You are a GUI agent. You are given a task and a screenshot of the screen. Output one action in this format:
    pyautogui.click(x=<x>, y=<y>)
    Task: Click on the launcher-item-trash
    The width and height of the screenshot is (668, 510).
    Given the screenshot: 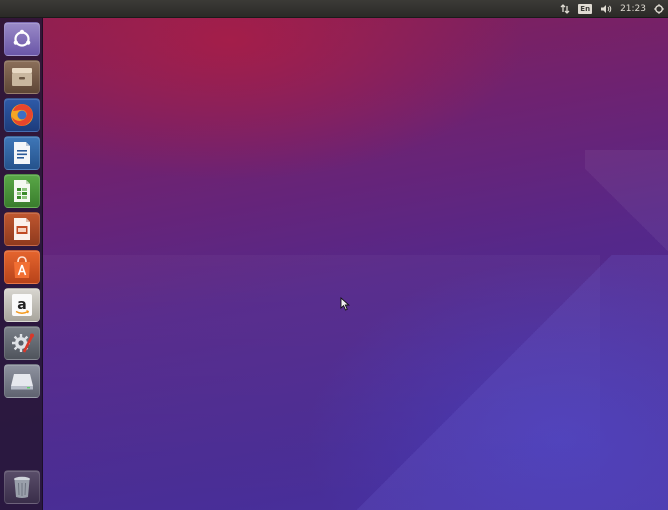 What is the action you would take?
    pyautogui.click(x=22, y=487)
    